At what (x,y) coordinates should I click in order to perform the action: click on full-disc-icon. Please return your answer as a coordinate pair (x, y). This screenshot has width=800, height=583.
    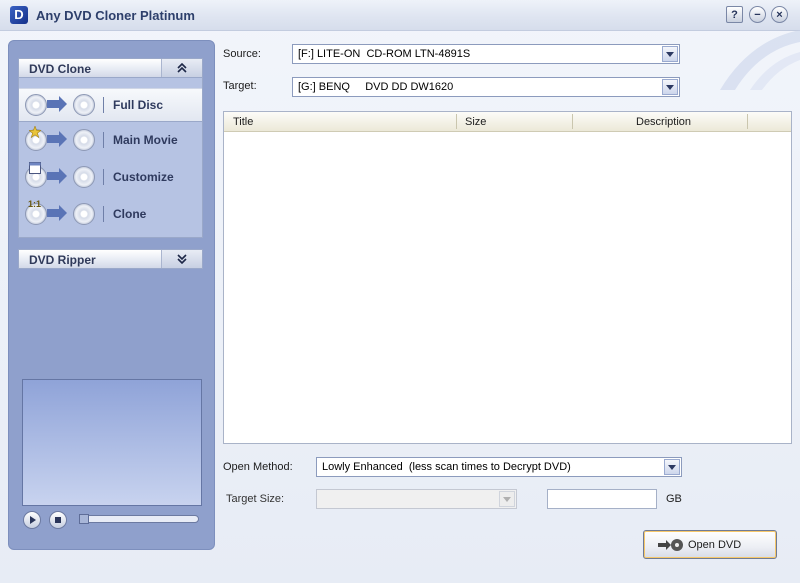
    Looking at the image, I should click on (36, 105).